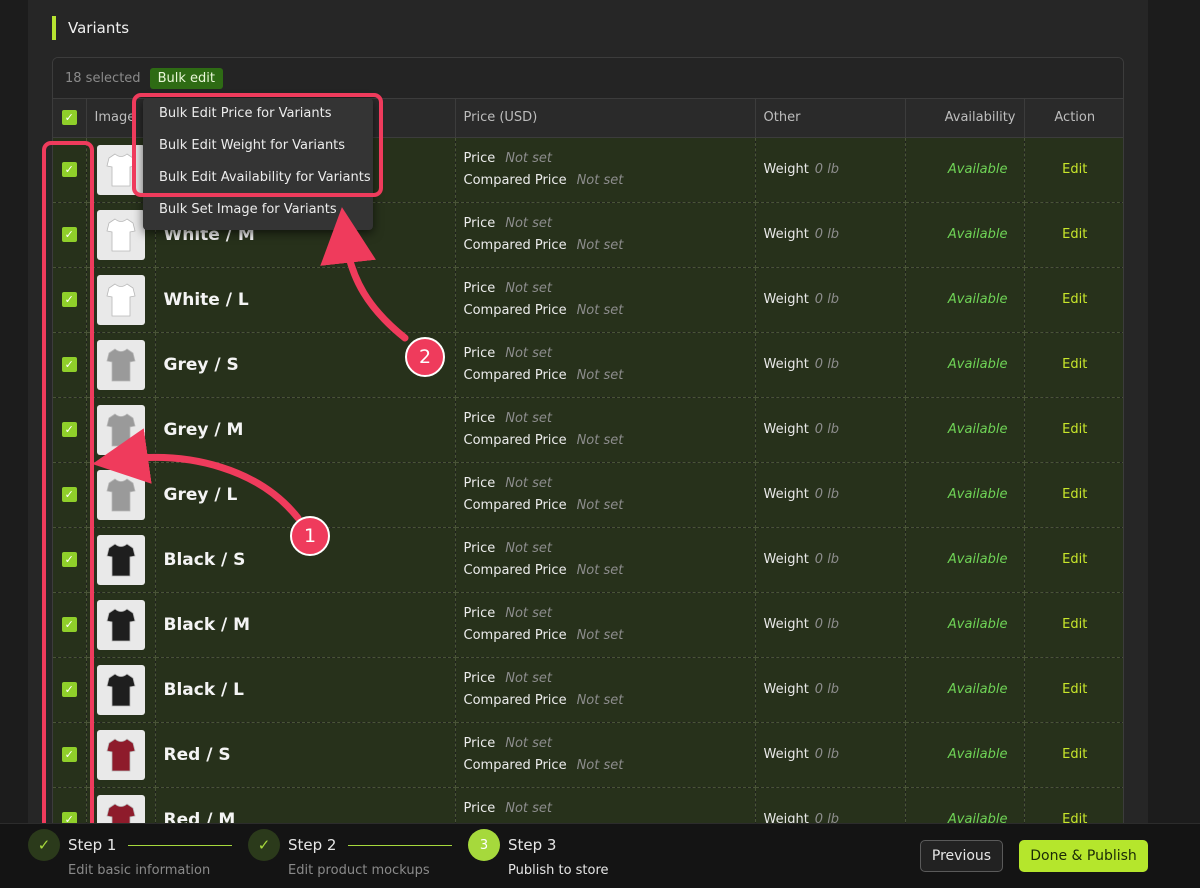  What do you see at coordinates (44, 845) in the screenshot?
I see `check-icon: ✓` at bounding box center [44, 845].